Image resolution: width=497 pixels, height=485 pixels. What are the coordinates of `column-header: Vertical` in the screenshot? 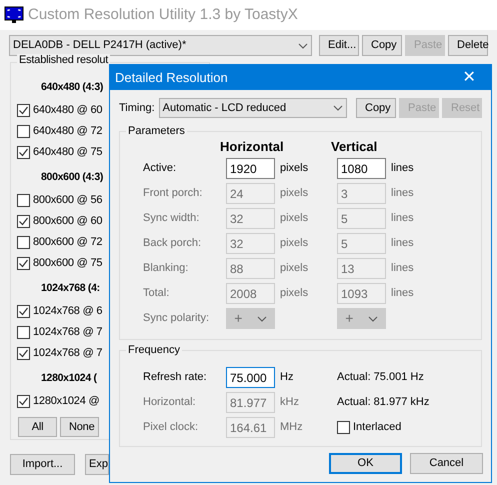 It's located at (354, 147).